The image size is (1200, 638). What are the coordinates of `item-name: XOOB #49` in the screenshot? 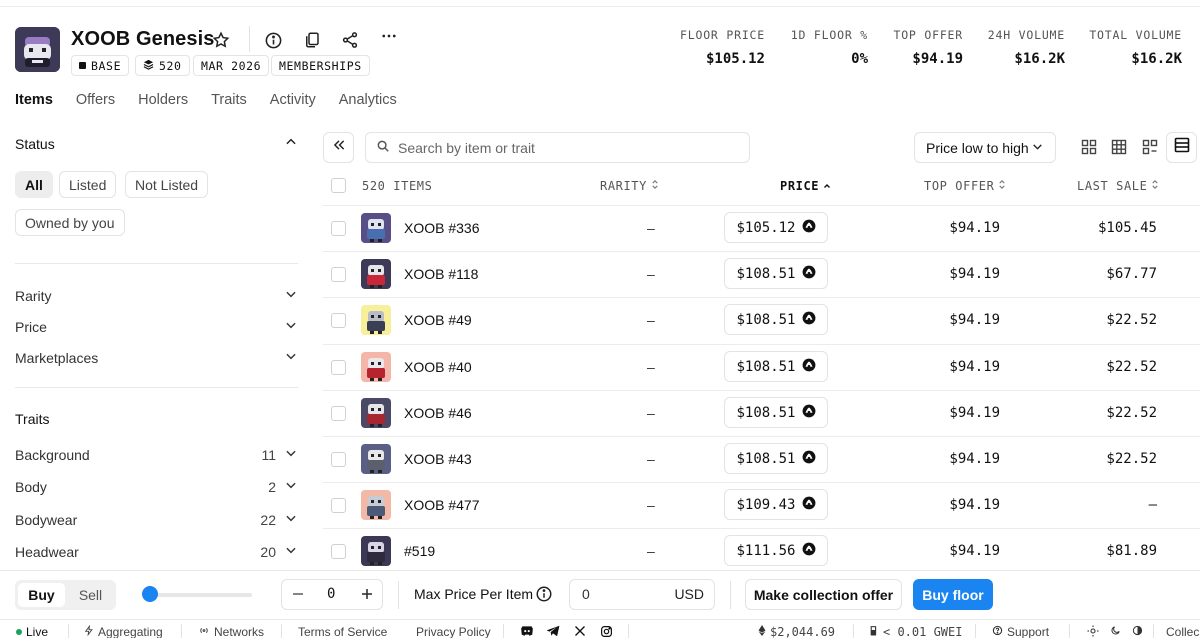 It's located at (438, 320).